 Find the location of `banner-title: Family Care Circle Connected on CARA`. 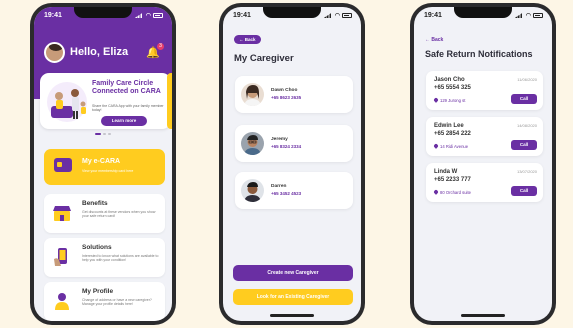

banner-title: Family Care Circle Connected on CARA is located at coordinates (126, 87).